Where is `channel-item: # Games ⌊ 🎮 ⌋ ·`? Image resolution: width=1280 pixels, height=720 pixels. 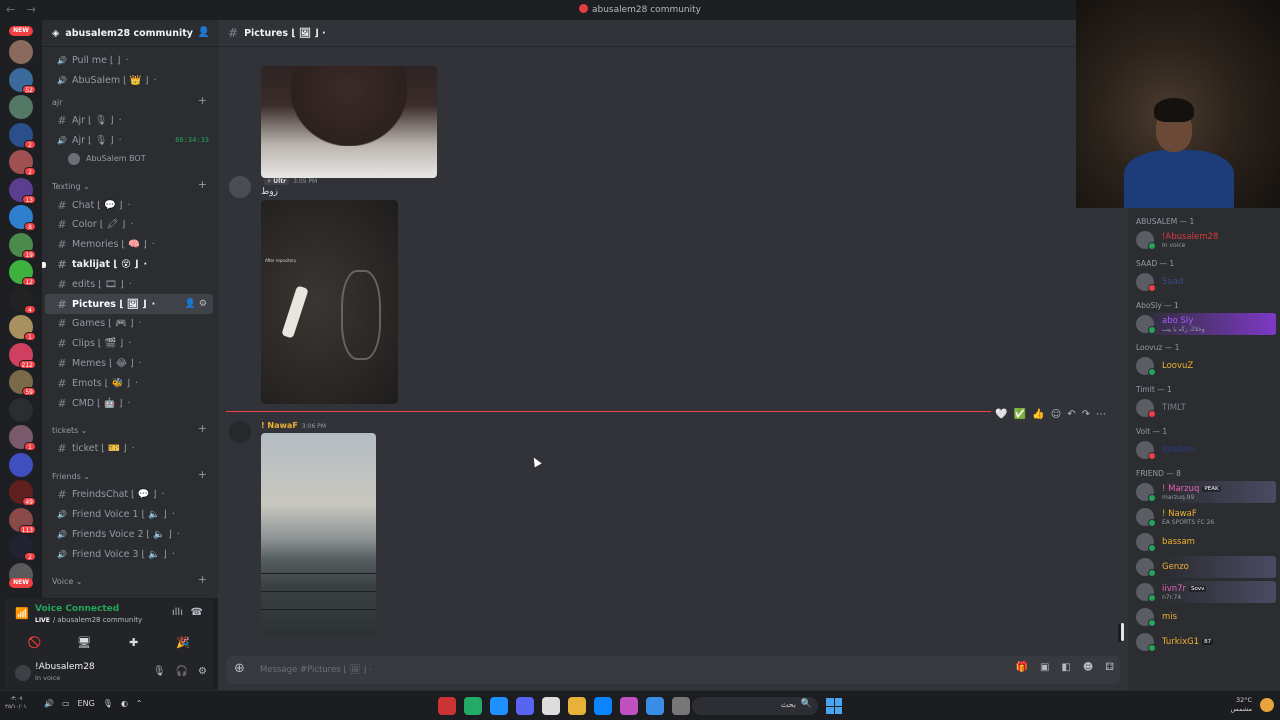
channel-item: # Games ⌊ 🎮 ⌋ · is located at coordinates (129, 324).